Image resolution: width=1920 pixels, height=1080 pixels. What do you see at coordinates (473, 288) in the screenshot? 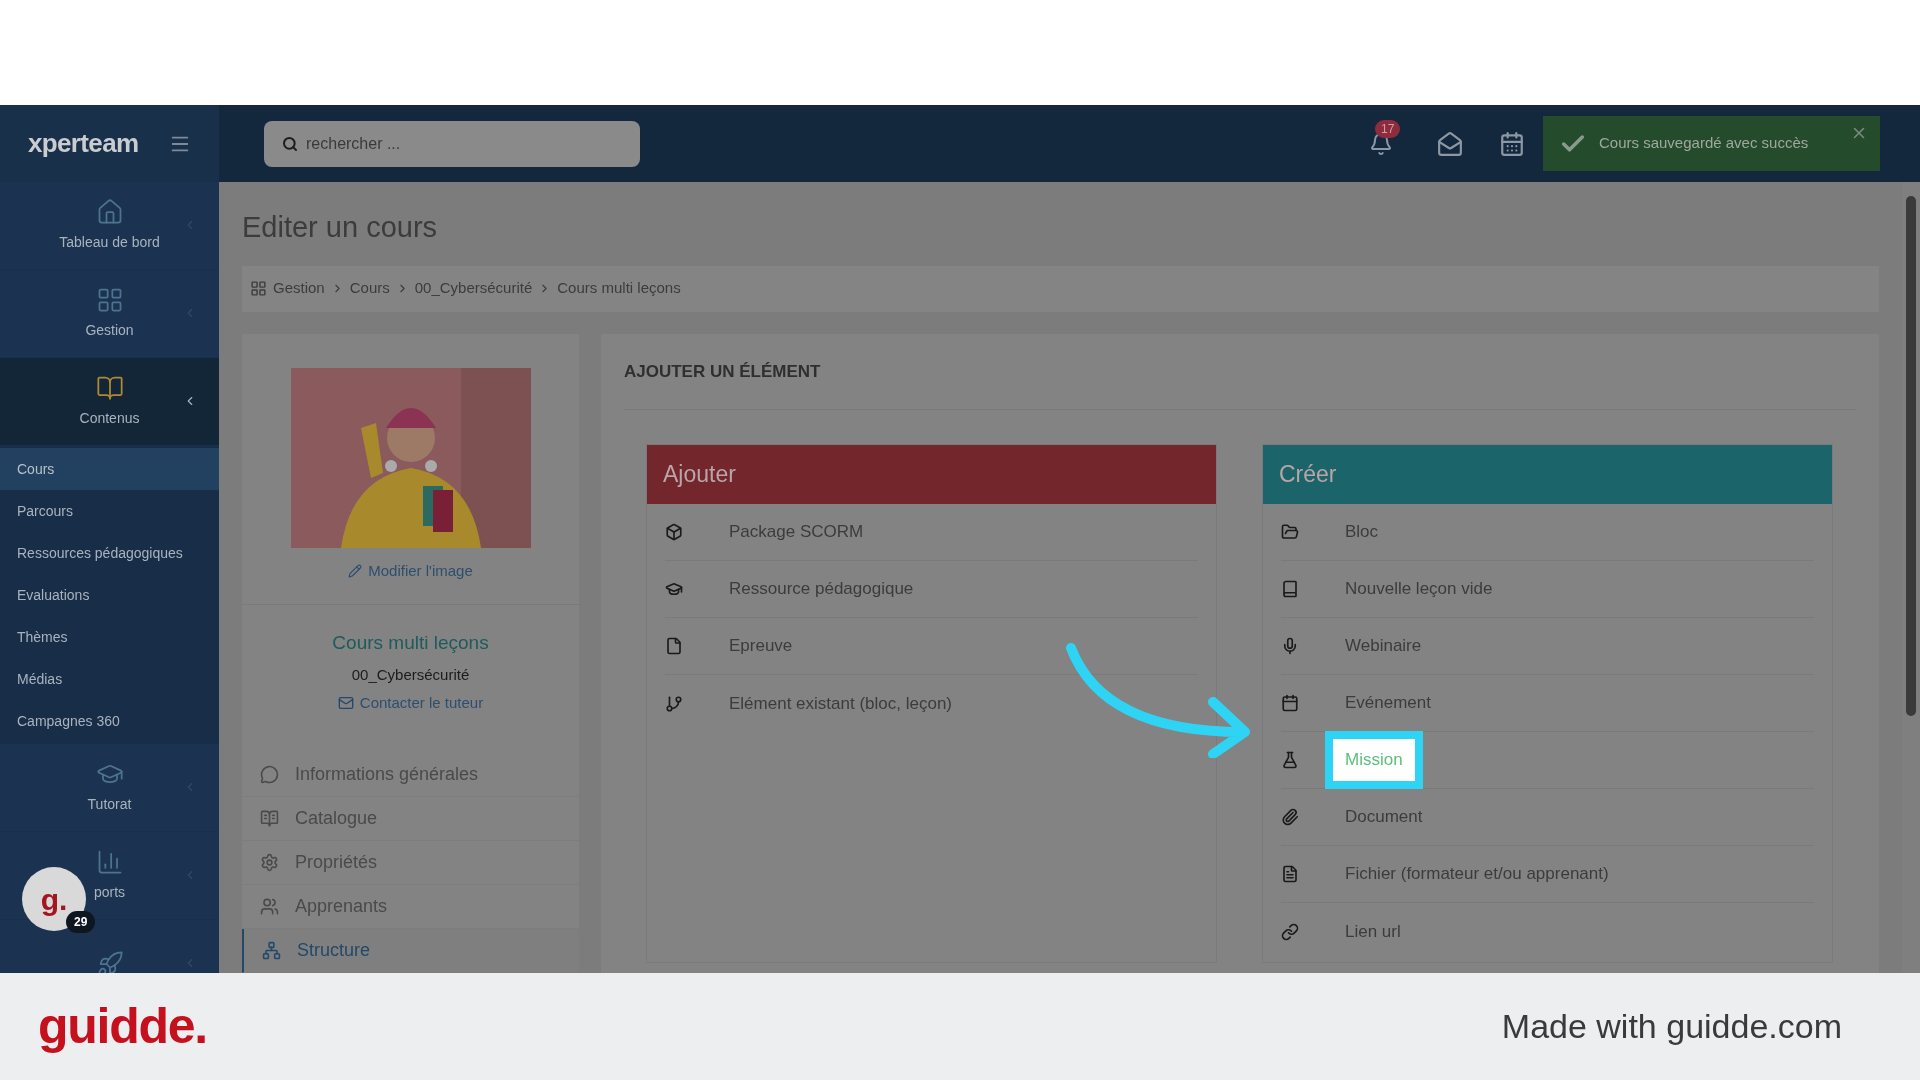
I see `breadcrumb-link: 00_Cybersécurité` at bounding box center [473, 288].